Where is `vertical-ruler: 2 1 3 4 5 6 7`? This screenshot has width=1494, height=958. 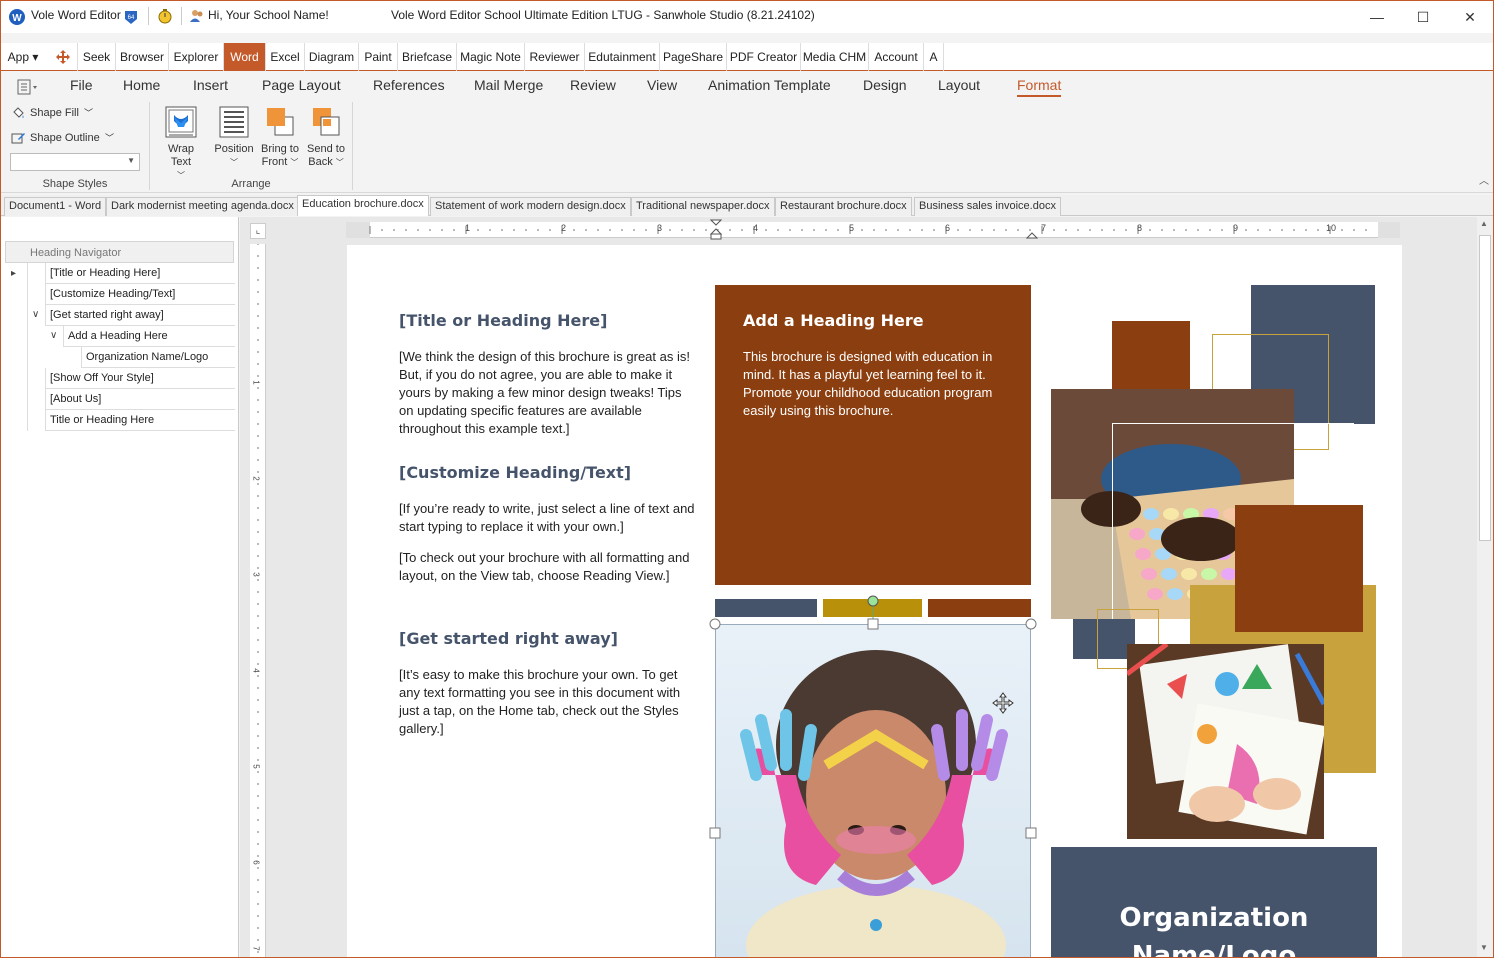 vertical-ruler: 2 1 3 4 5 6 7 is located at coordinates (258, 600).